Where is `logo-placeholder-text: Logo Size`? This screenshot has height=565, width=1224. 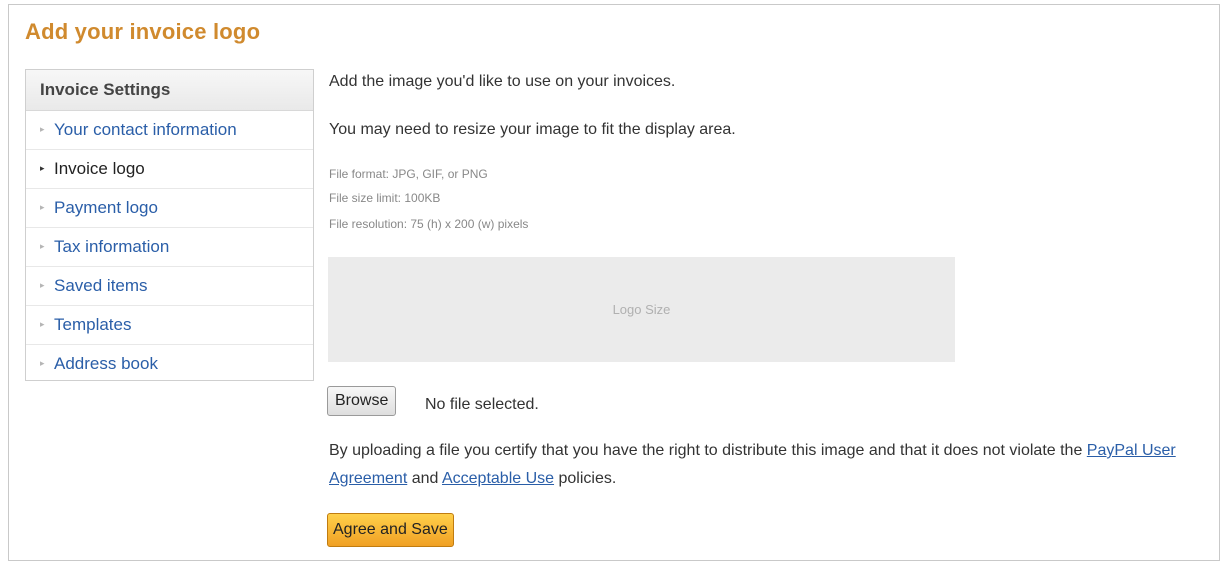
logo-placeholder-text: Logo Size is located at coordinates (641, 309).